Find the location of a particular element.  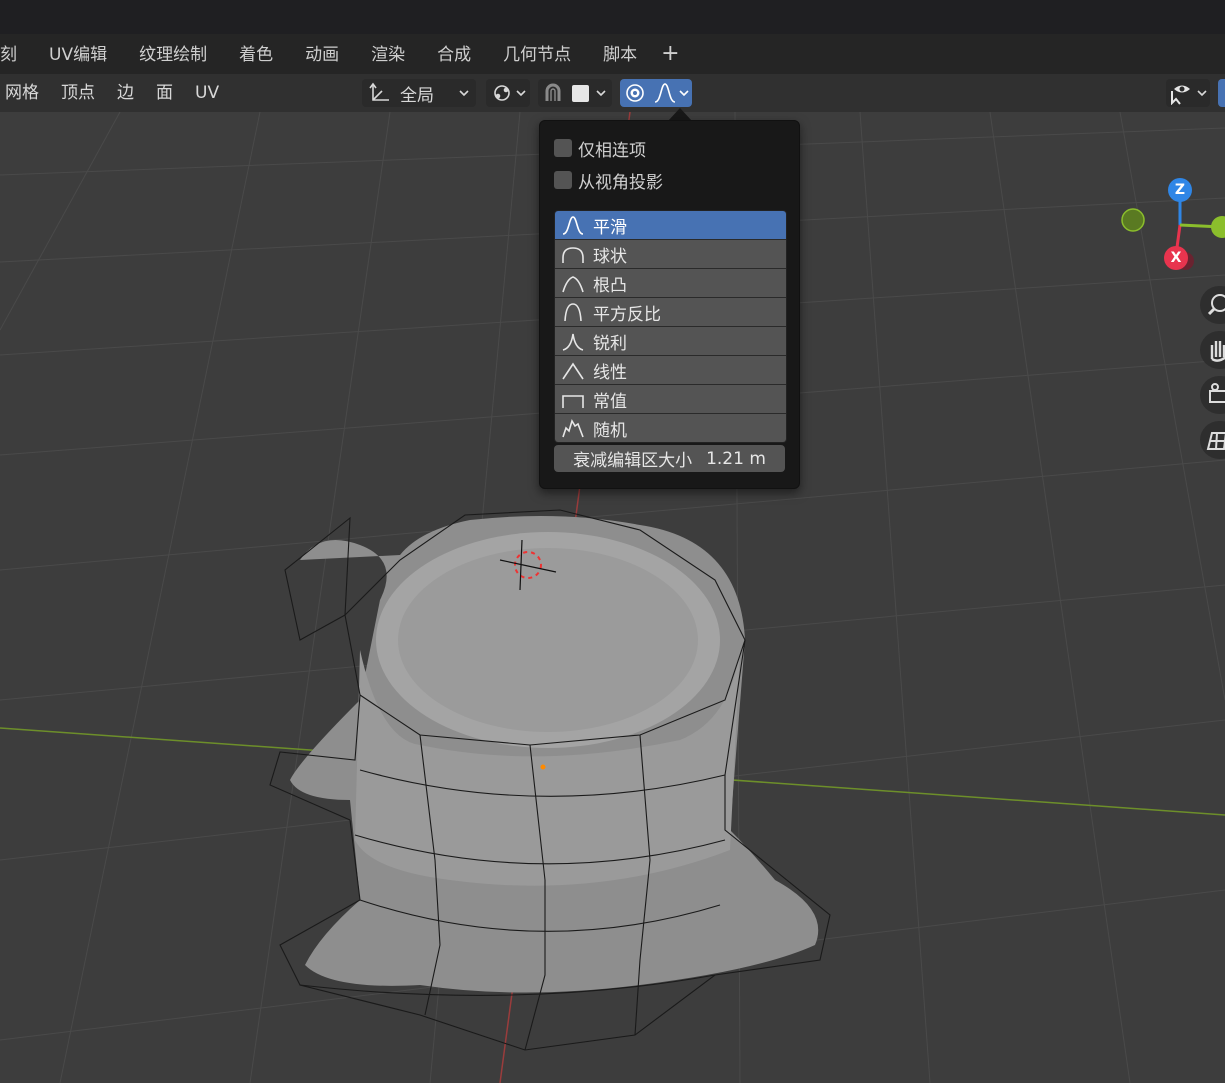

proportional-editing-controls is located at coordinates (656, 93).